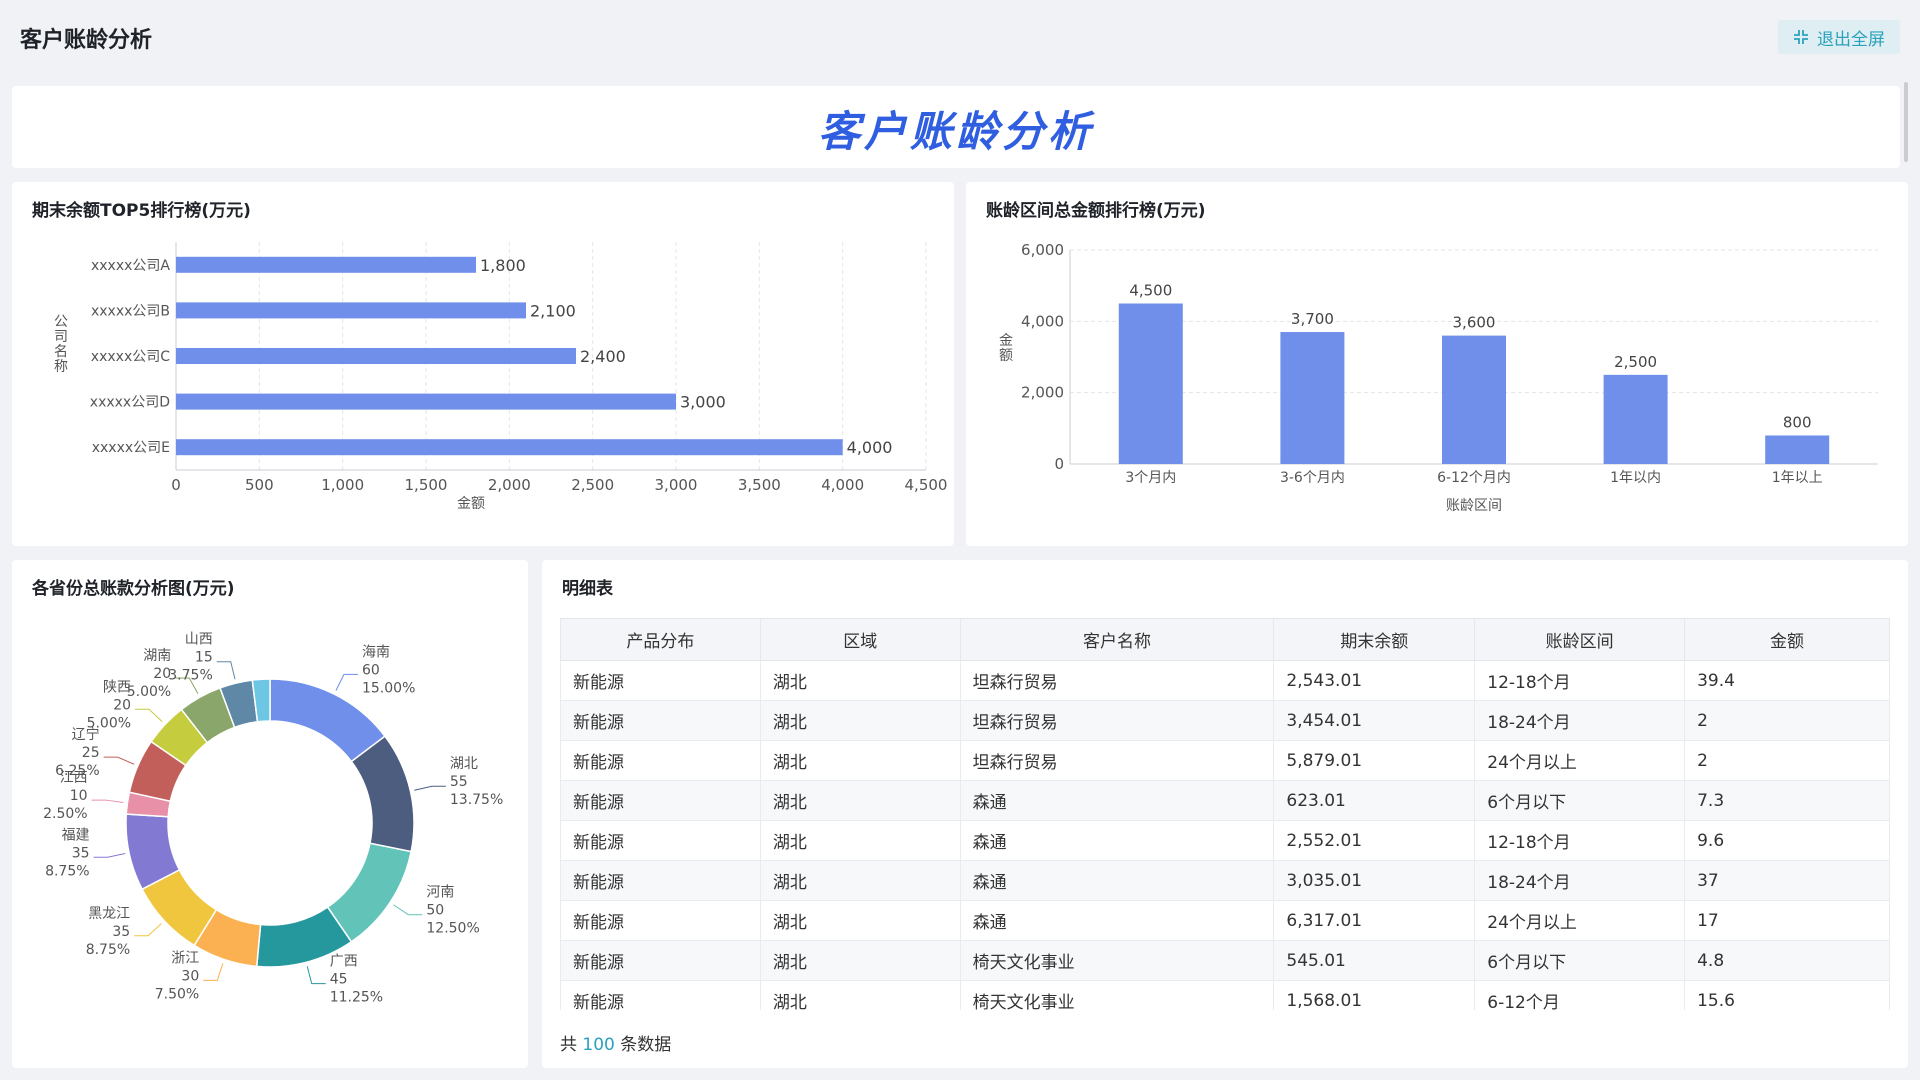 The width and height of the screenshot is (1920, 1080). Describe the element at coordinates (1580, 760) in the screenshot. I see `table-cell: 24个月以上` at that location.